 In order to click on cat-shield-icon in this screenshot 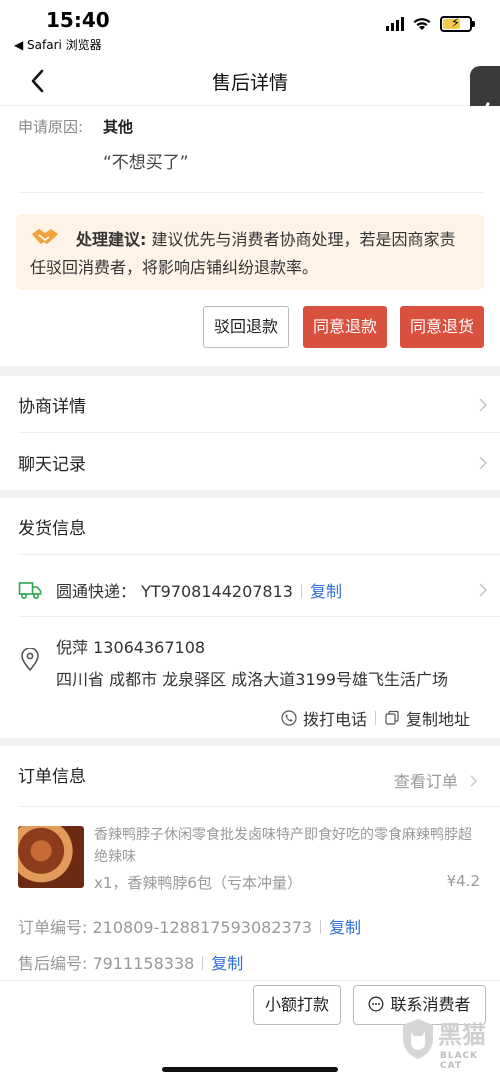, I will do `click(418, 1039)`.